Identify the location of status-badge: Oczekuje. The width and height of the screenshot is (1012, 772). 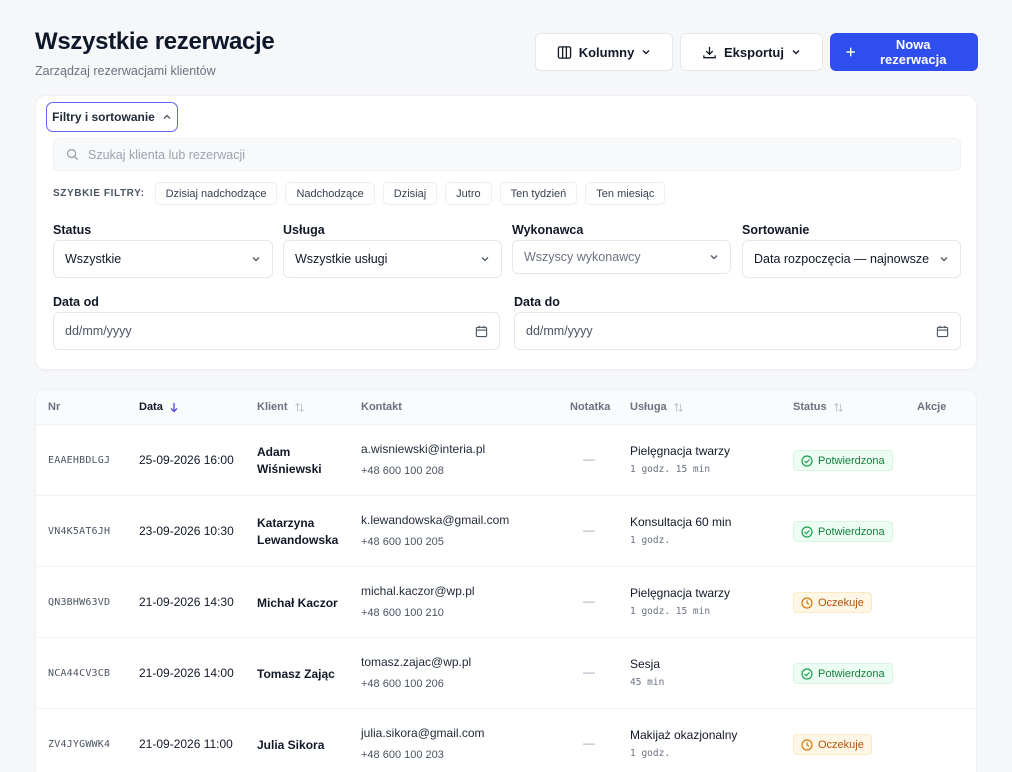
(832, 602).